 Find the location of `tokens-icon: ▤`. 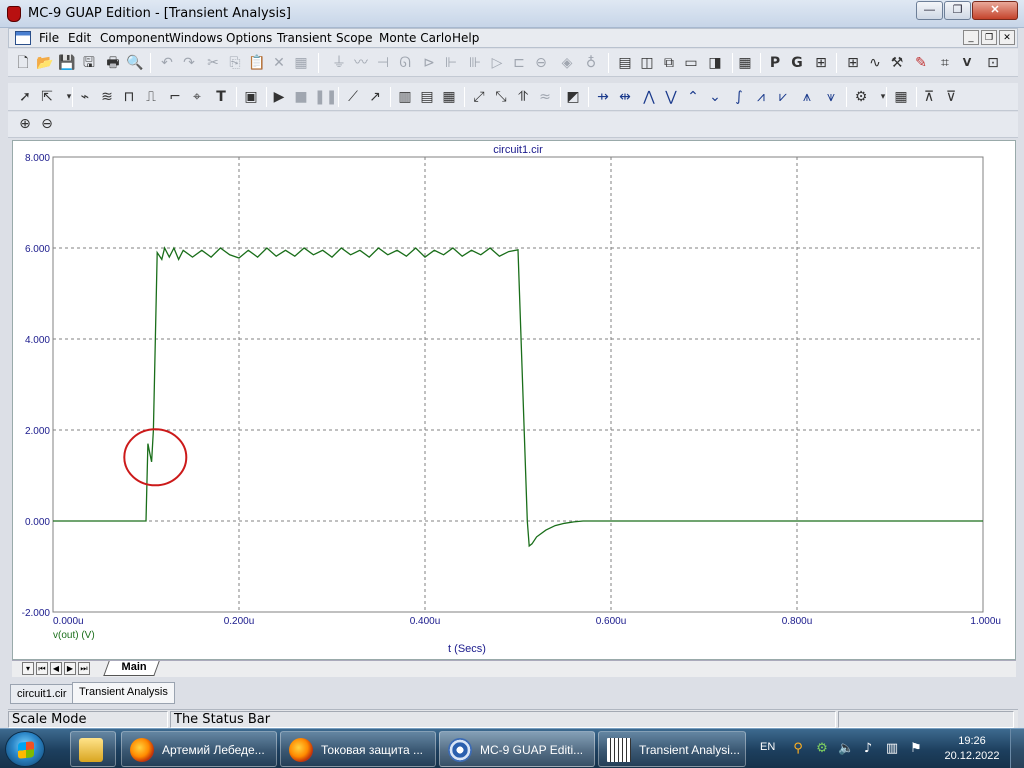

tokens-icon: ▤ is located at coordinates (427, 97).